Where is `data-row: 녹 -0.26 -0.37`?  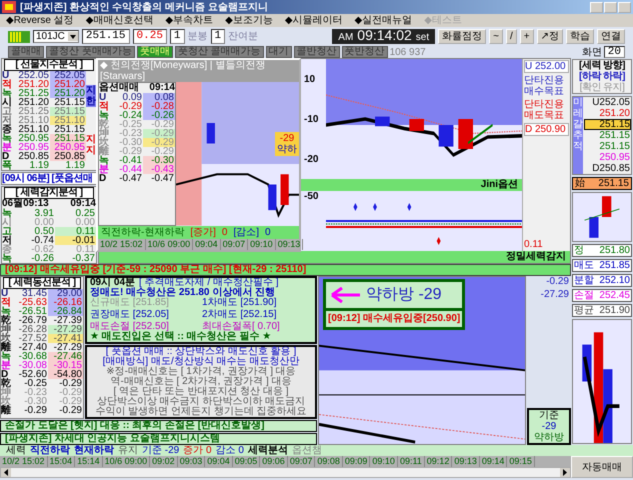
data-row: 녹 -0.26 -0.37 is located at coordinates (49, 258).